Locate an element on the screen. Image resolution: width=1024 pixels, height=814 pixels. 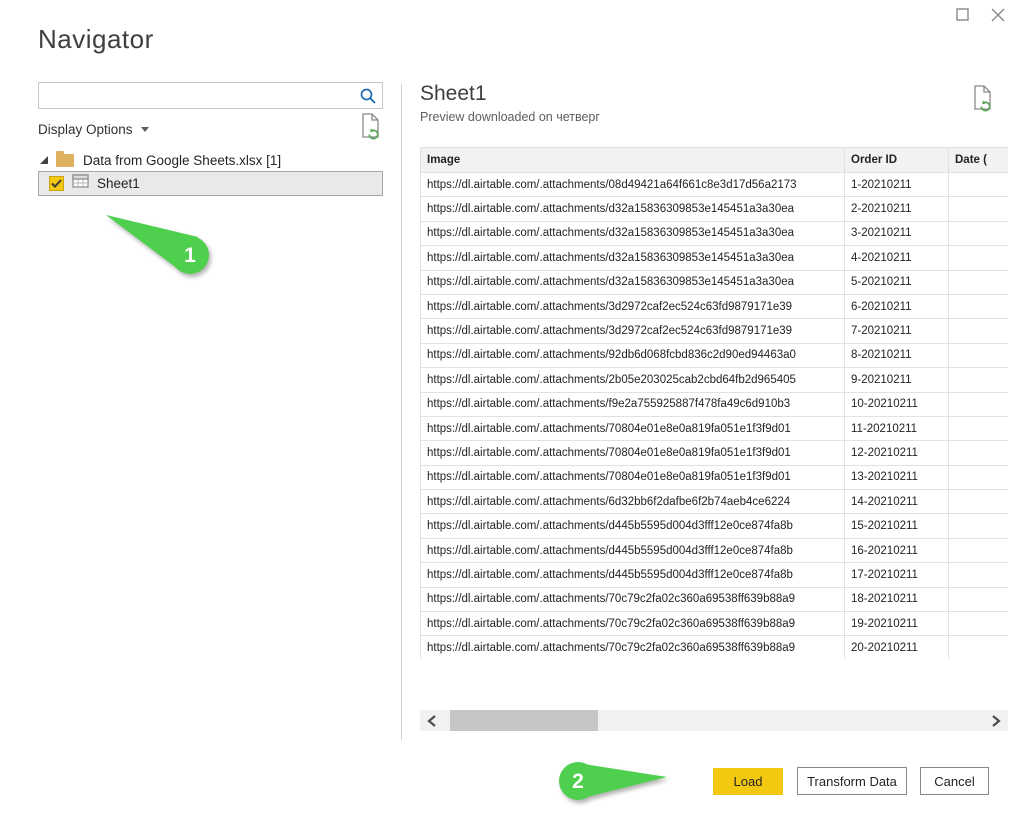
scrollbar-thumb is located at coordinates (524, 720).